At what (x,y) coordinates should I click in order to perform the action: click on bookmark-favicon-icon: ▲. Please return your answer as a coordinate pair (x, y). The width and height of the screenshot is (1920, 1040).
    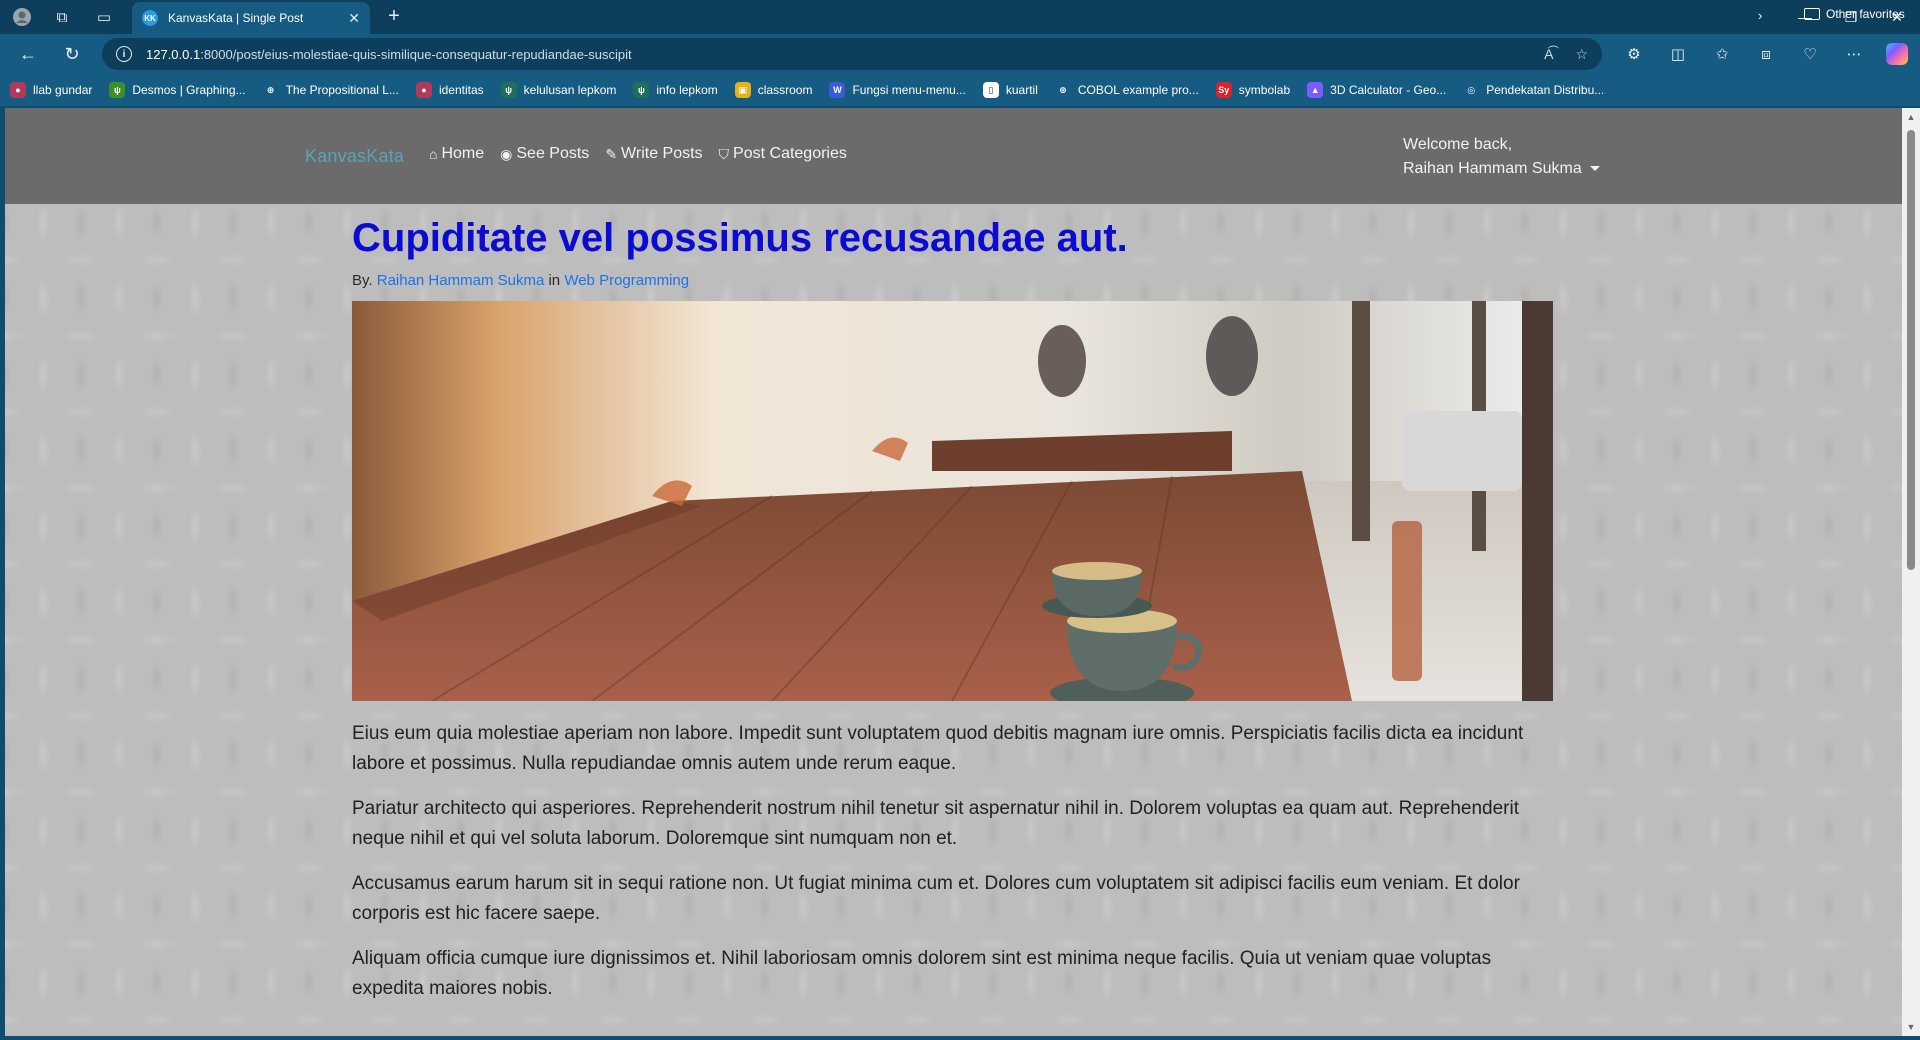
    Looking at the image, I should click on (1315, 90).